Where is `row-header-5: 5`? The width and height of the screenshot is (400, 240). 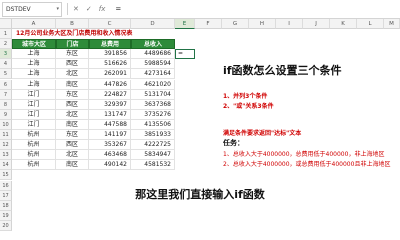
row-header-5: 5 is located at coordinates (6, 74).